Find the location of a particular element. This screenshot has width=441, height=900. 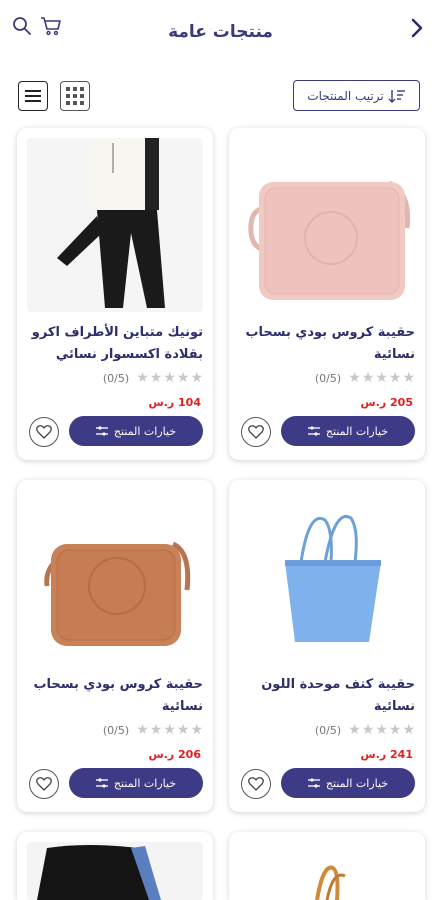

sort-button: ترتيب المنتجات is located at coordinates (356, 95).